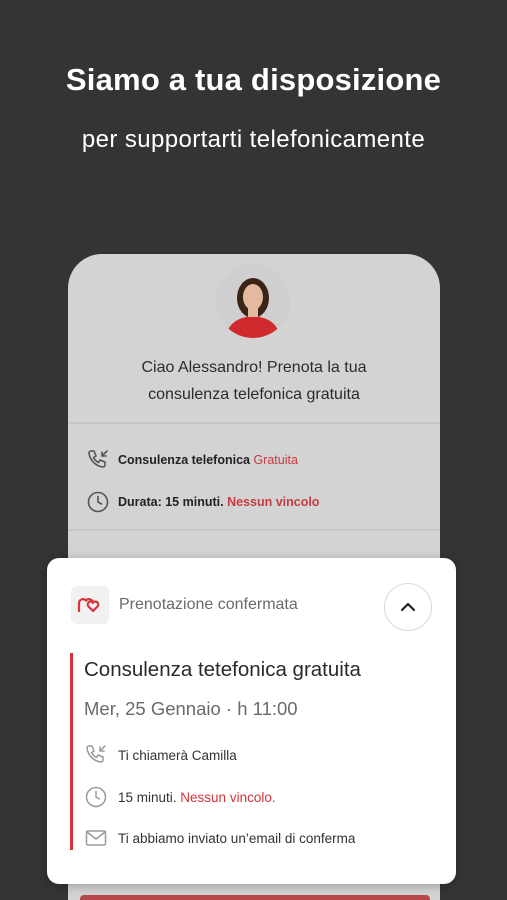 The height and width of the screenshot is (900, 507). I want to click on phone-row-consultation: Consulenza telefonica Gratuita, so click(192, 460).